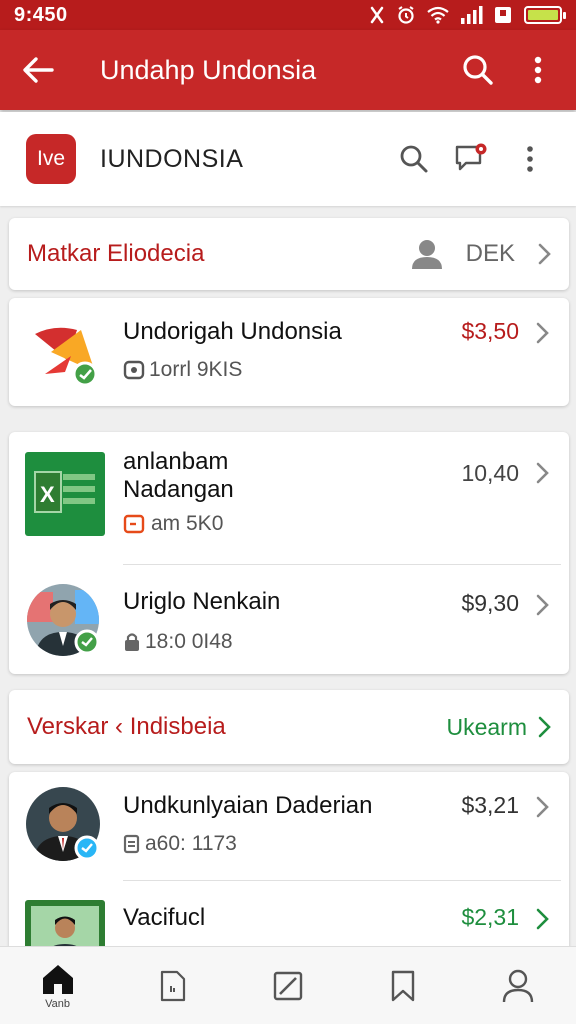 The width and height of the screenshot is (576, 1024). I want to click on nav-bookmarks, so click(403, 986).